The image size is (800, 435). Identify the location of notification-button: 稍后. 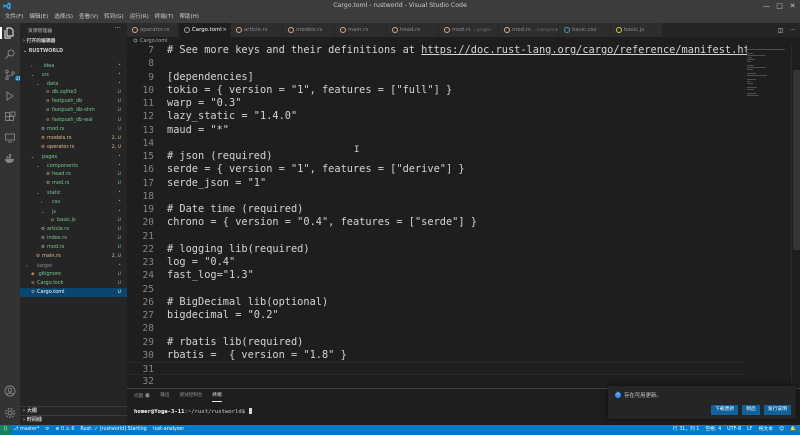
(751, 410).